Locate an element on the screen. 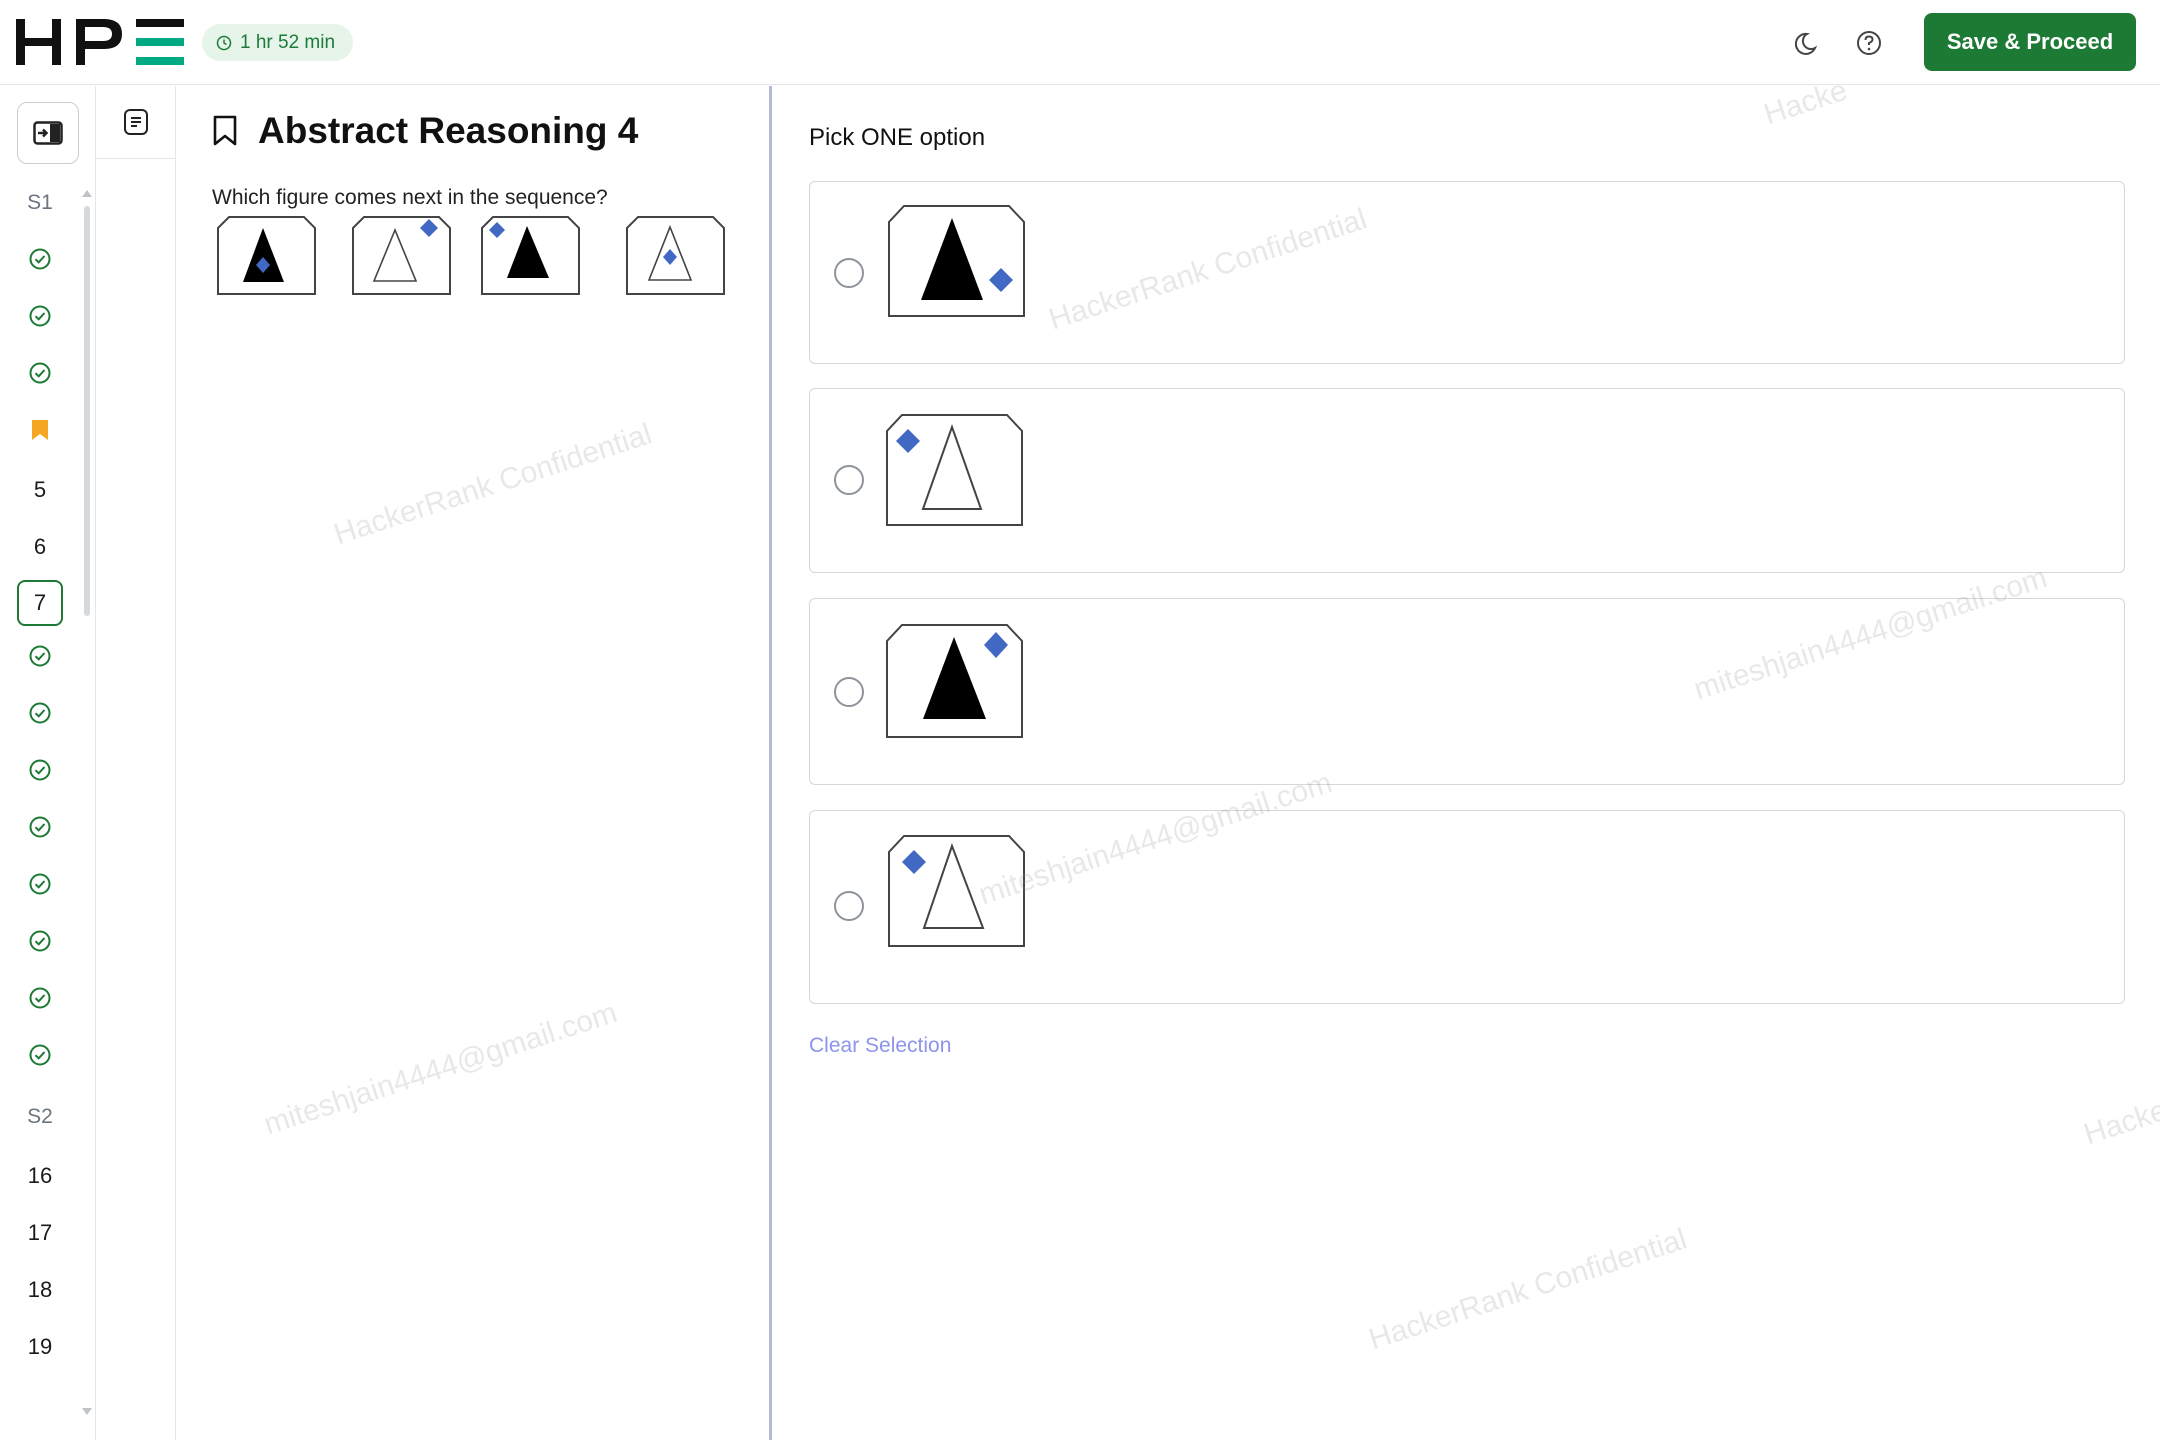 This screenshot has width=2160, height=1440. question-text: Which figure comes next in the sequence? is located at coordinates (410, 197).